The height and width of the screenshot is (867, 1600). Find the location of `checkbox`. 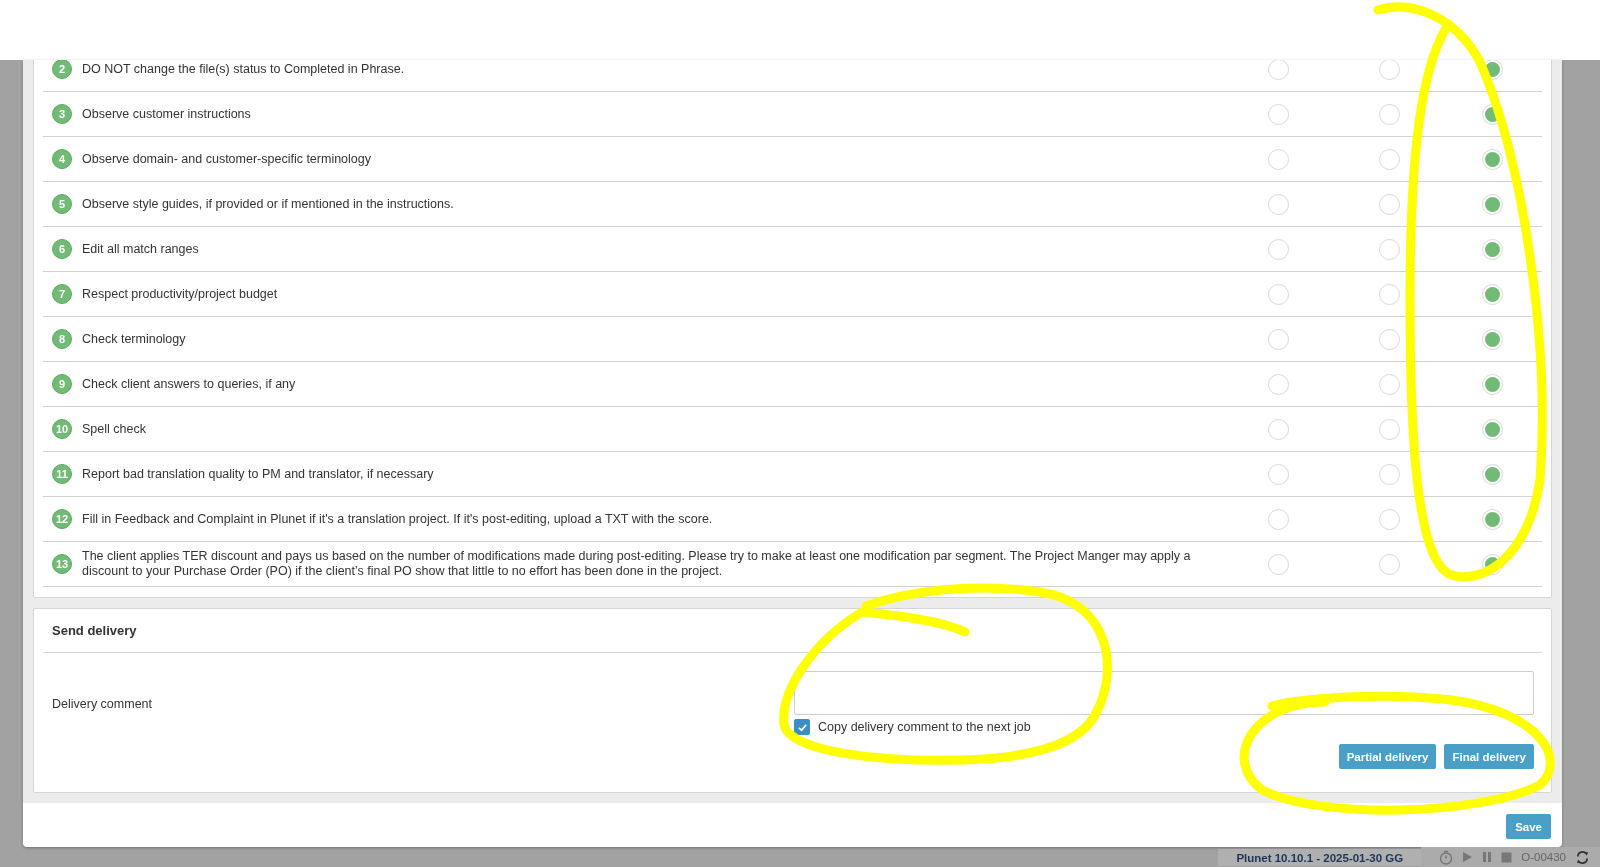

checkbox is located at coordinates (802, 727).